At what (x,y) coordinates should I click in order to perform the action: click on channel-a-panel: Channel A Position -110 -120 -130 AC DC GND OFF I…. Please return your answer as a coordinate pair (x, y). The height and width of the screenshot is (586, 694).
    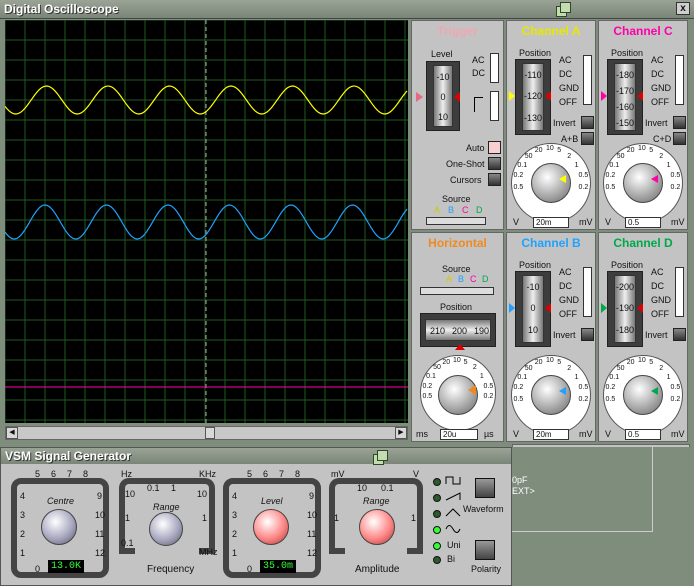
    Looking at the image, I should click on (551, 125).